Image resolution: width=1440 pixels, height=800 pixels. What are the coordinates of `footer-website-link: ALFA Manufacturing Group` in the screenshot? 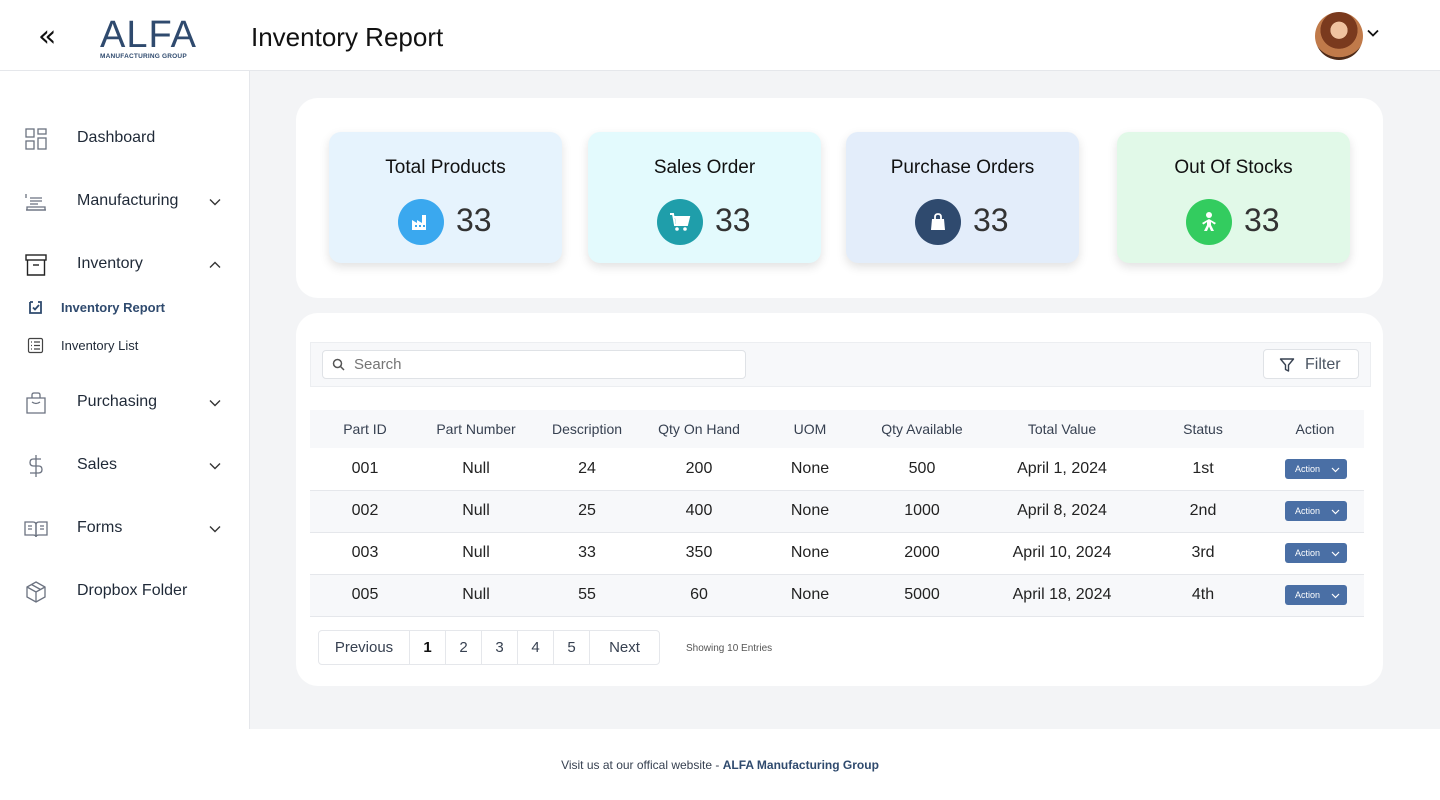 It's located at (801, 765).